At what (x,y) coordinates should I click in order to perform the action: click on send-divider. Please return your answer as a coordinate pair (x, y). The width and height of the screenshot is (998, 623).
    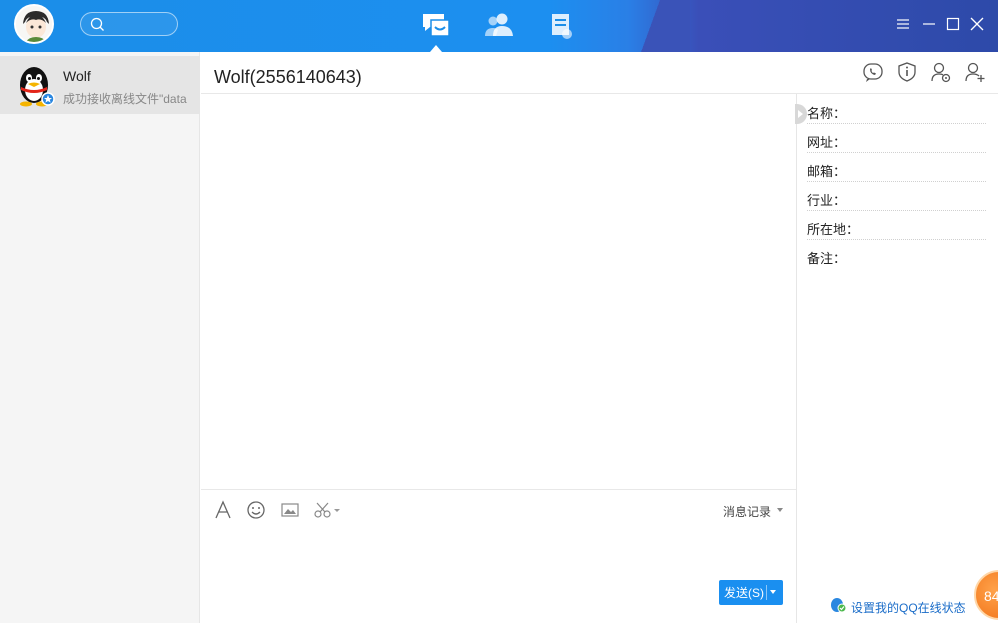
    Looking at the image, I should click on (766, 592).